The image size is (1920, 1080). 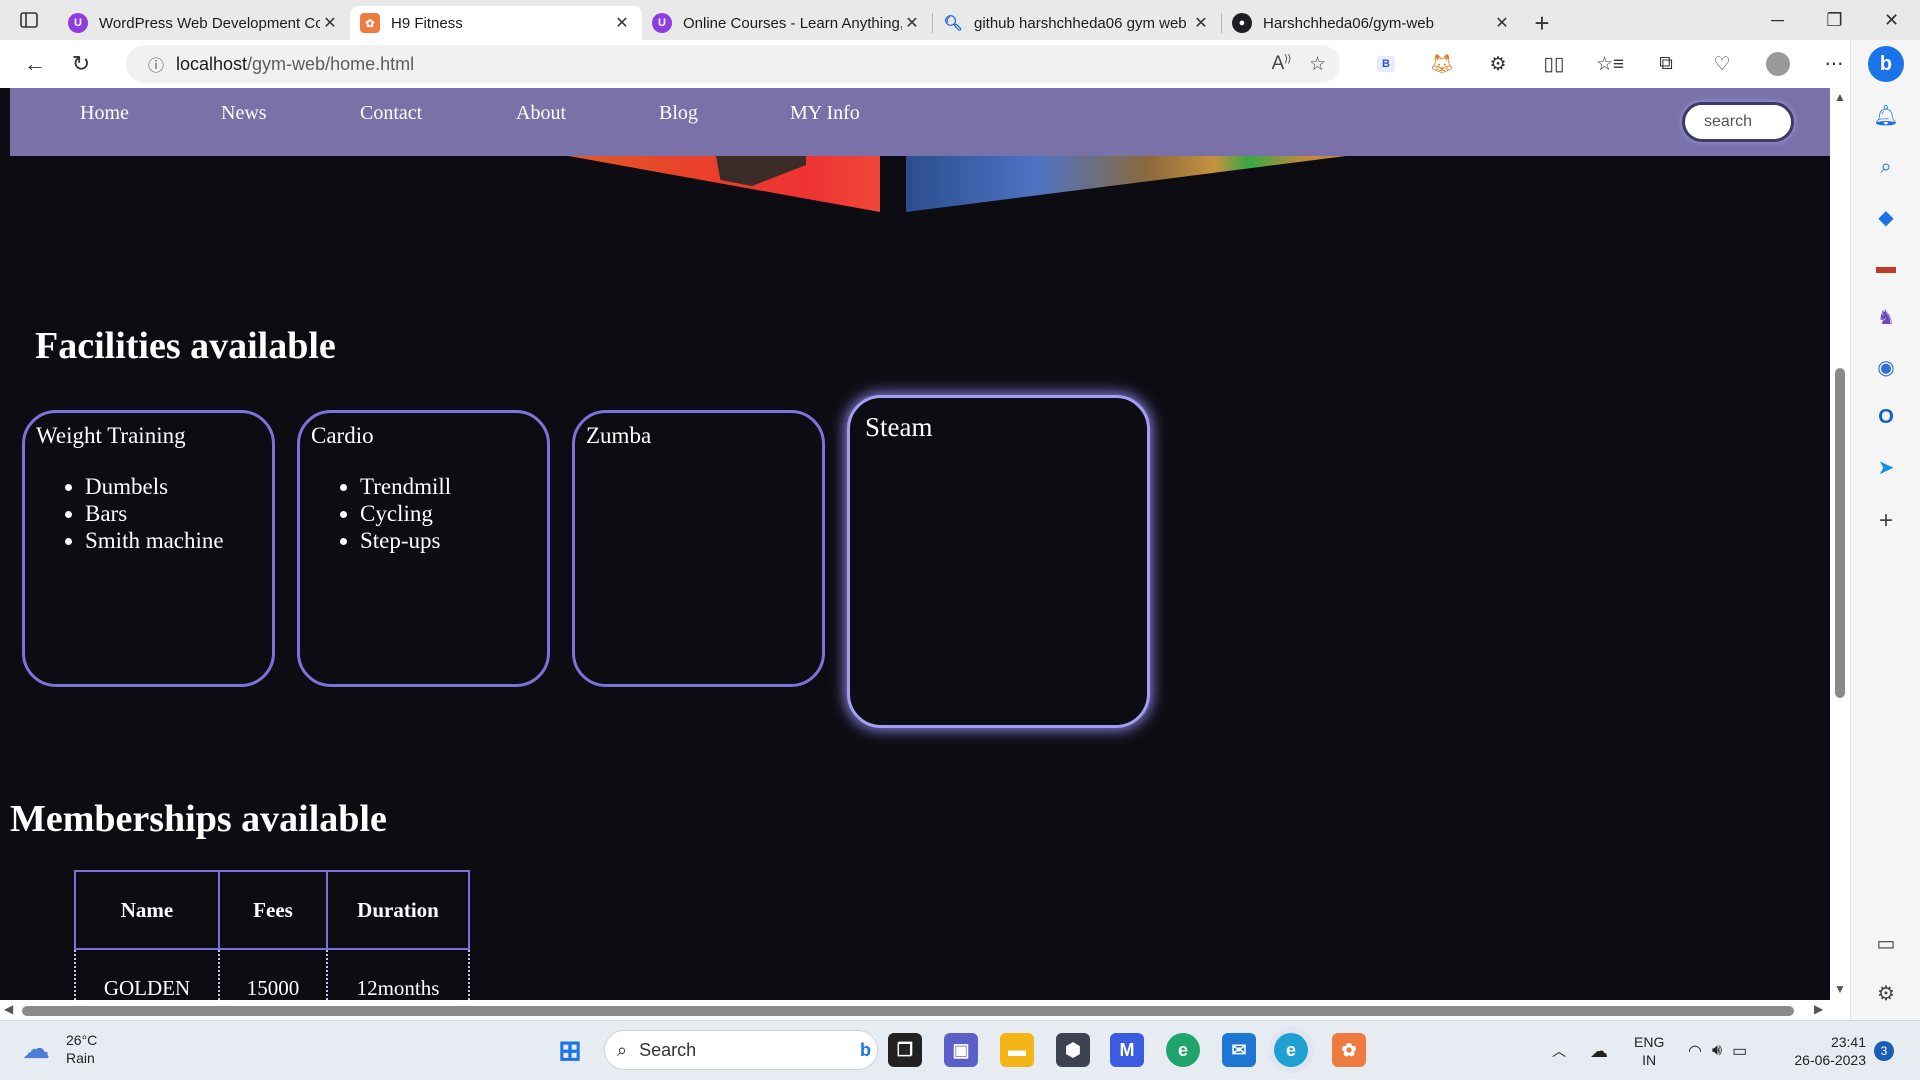 I want to click on metamask-icon: 🦊︎, so click(x=1442, y=64).